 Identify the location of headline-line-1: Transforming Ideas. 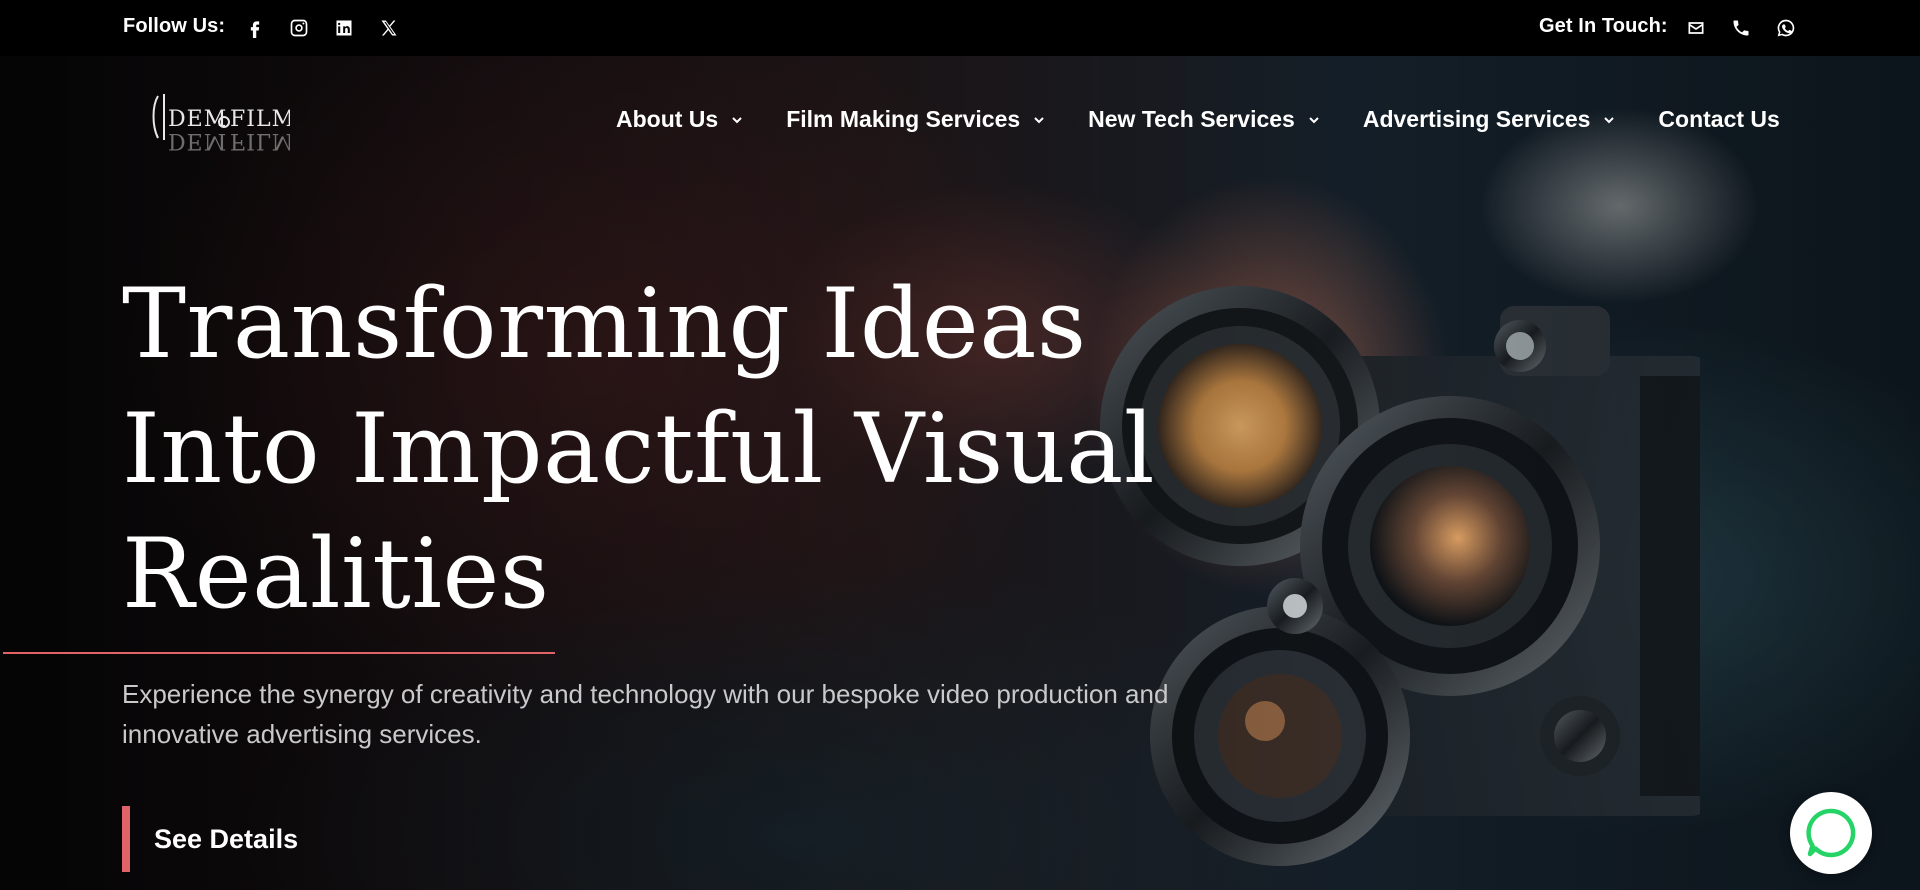
(604, 324).